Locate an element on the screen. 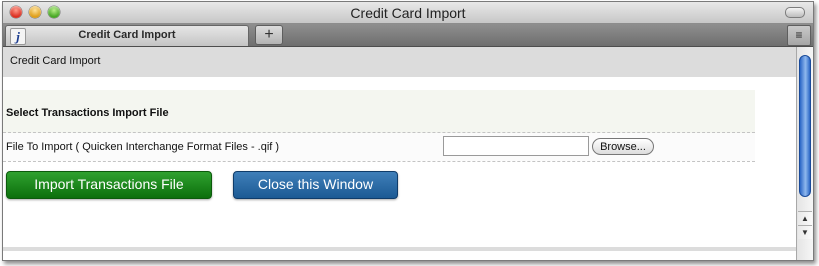  page-title: Credit Card Import is located at coordinates (55, 61).